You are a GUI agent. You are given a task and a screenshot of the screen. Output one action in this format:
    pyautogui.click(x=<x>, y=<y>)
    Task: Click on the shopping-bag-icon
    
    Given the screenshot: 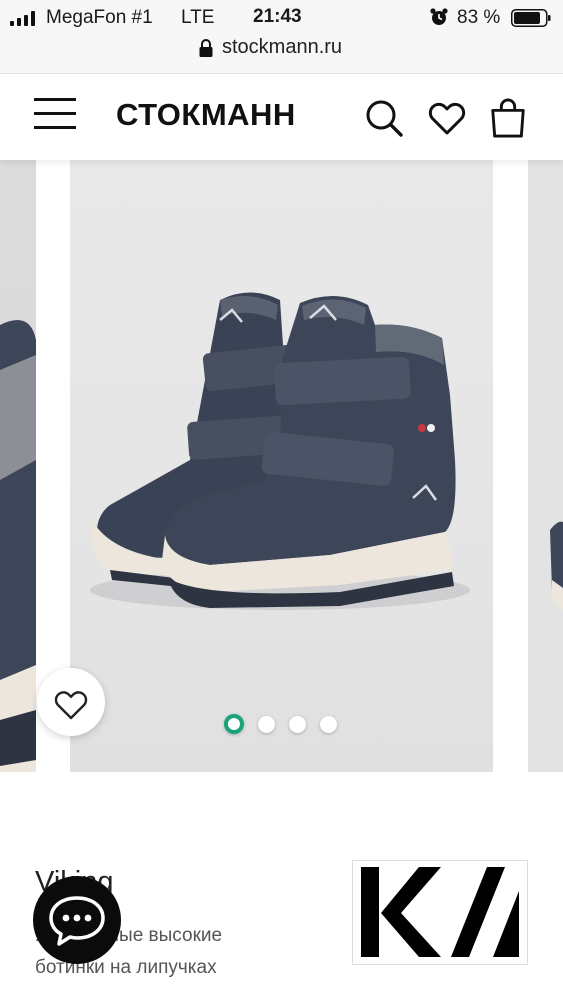 What is the action you would take?
    pyautogui.click(x=508, y=118)
    